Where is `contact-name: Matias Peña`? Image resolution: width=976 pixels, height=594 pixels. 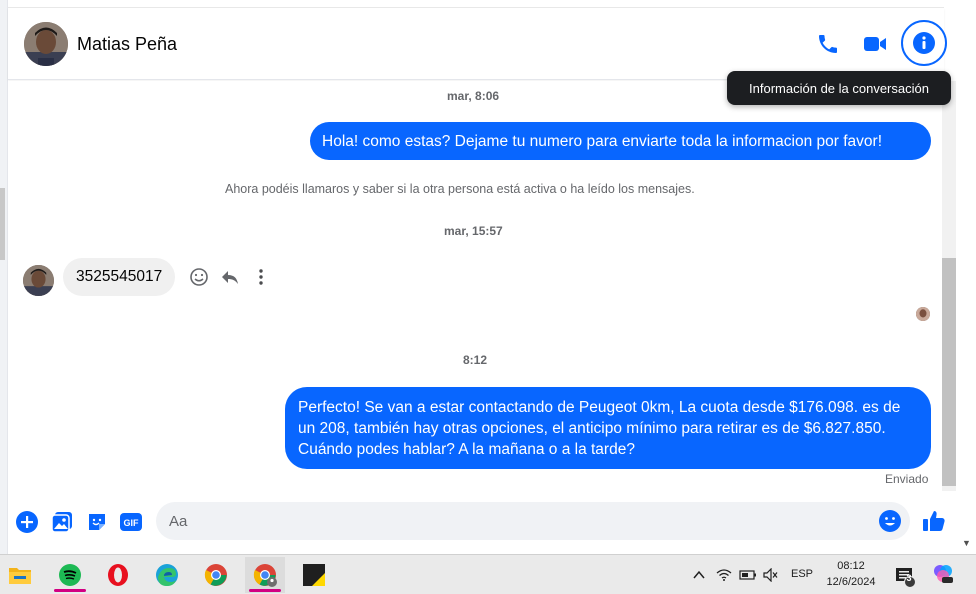 contact-name: Matias Peña is located at coordinates (127, 44).